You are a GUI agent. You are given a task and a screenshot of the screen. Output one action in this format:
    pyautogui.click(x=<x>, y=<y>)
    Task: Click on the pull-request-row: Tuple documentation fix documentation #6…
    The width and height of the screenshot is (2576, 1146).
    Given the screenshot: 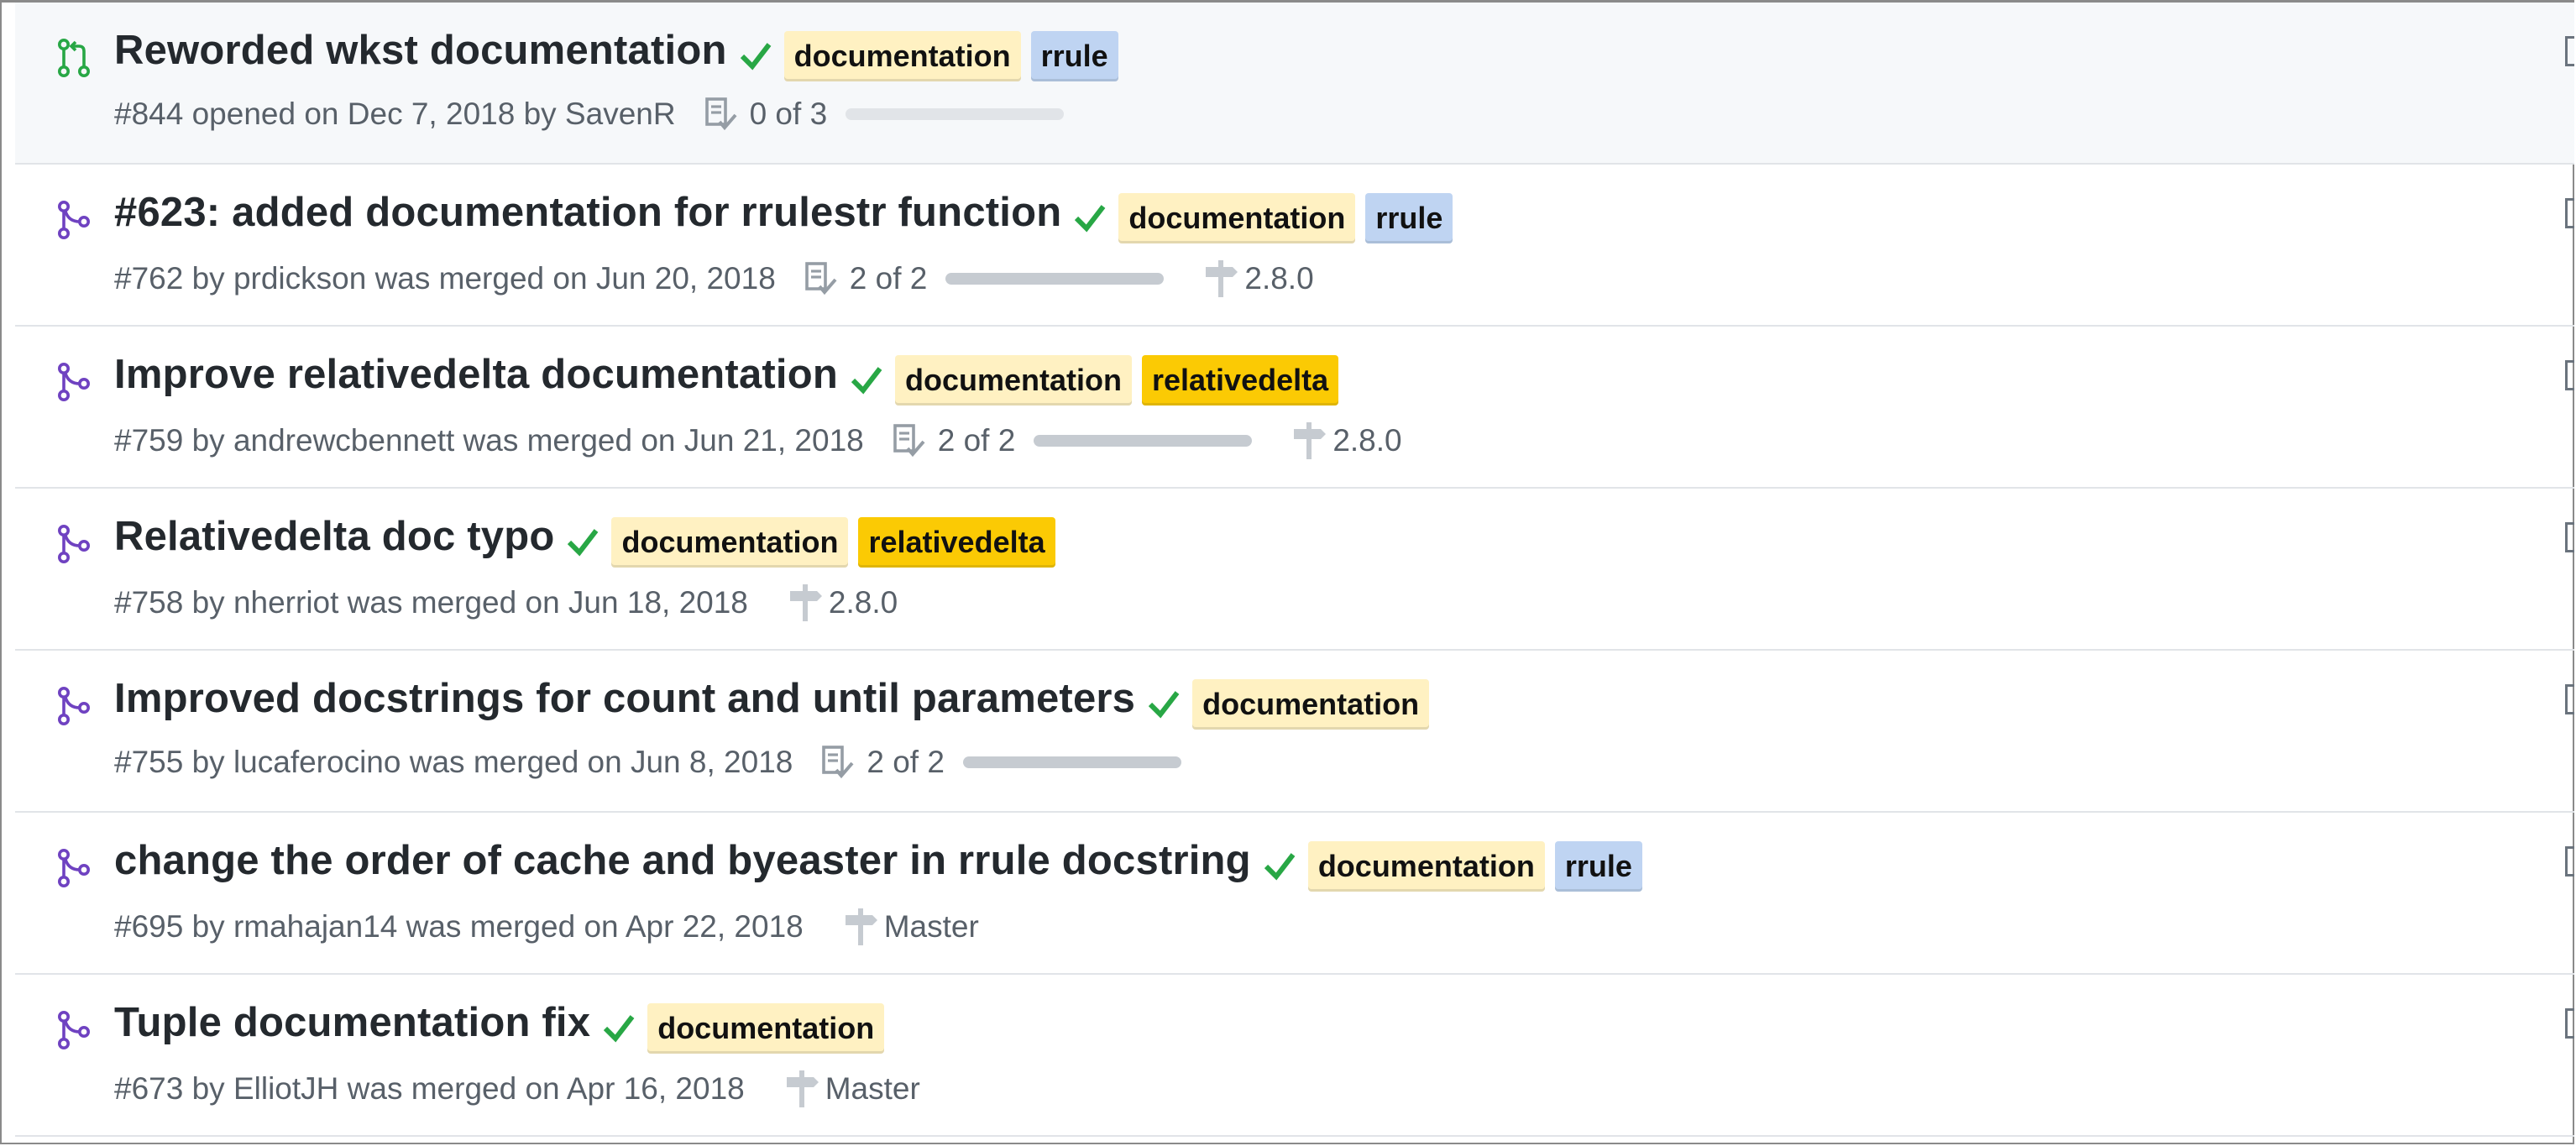 What is the action you would take?
    pyautogui.click(x=1294, y=1056)
    